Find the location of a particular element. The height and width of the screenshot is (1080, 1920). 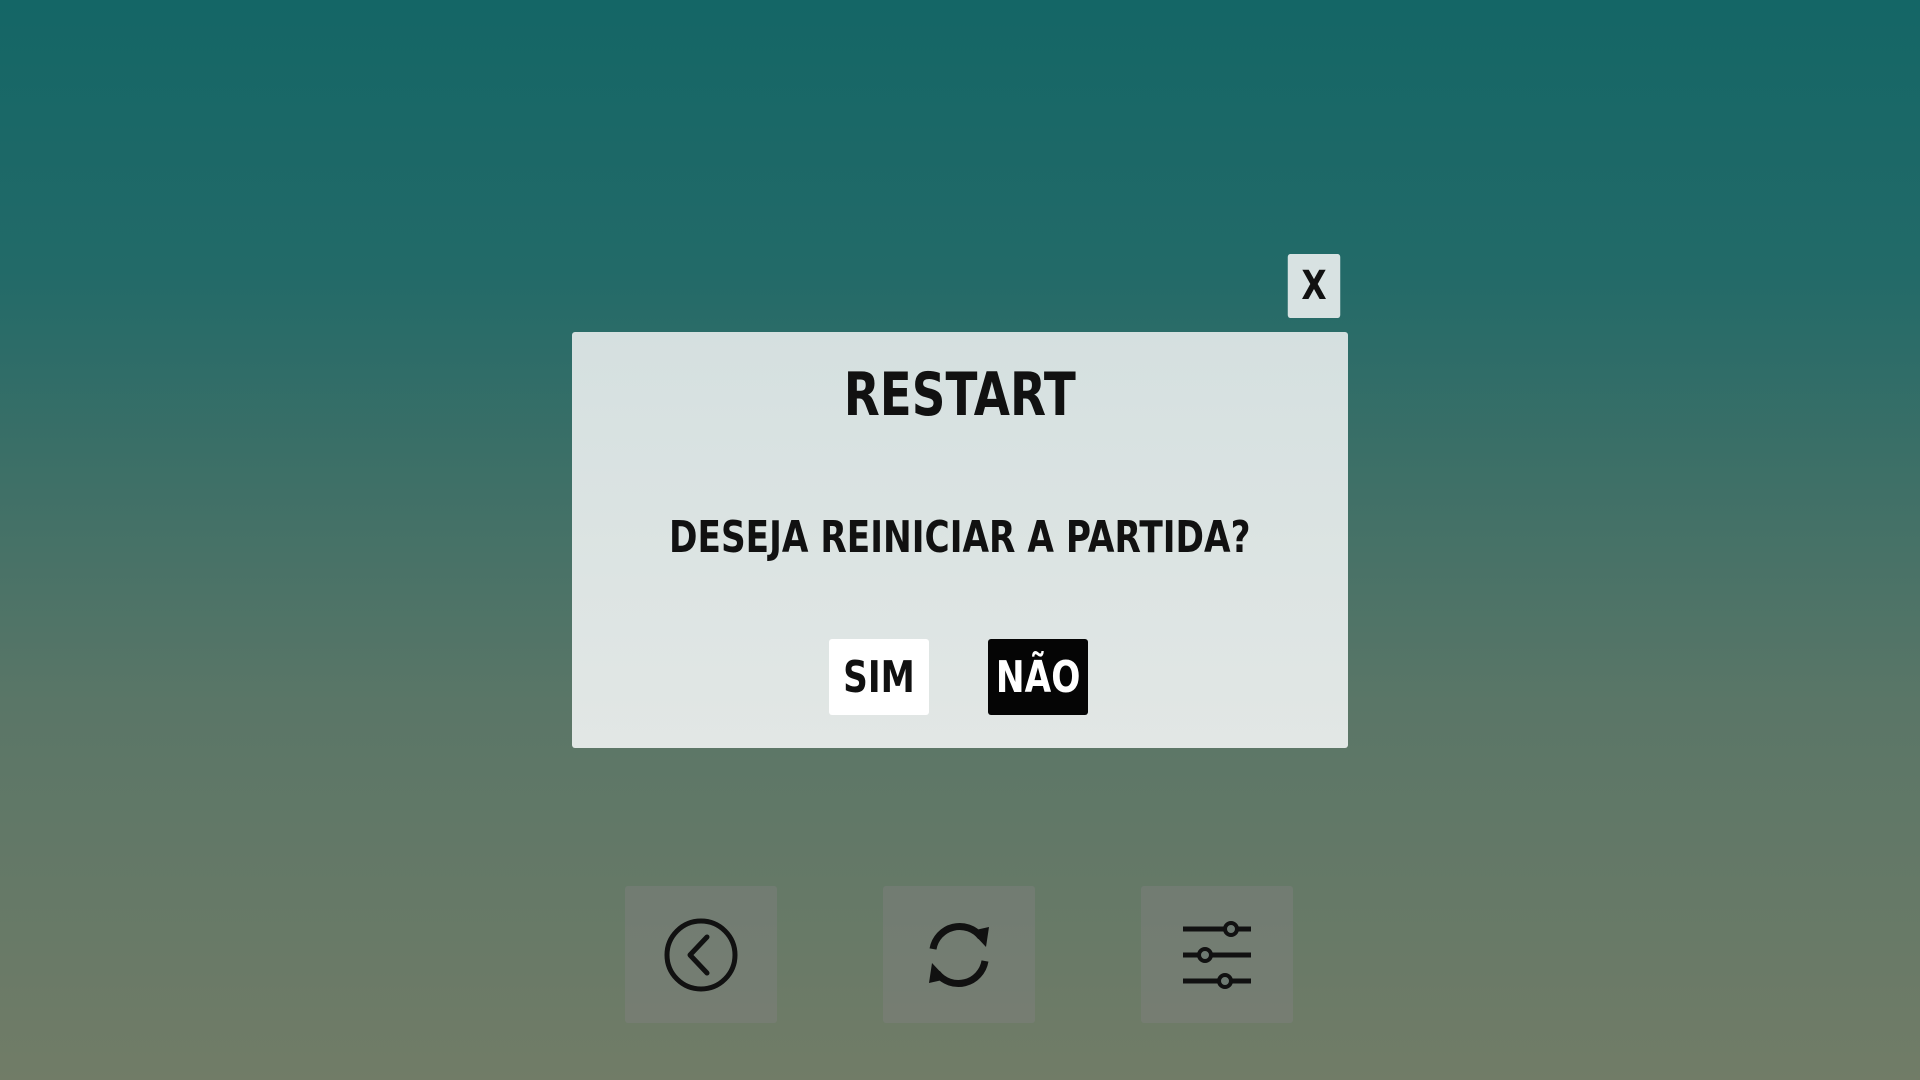

dialog-title: RESTART is located at coordinates (960, 395).